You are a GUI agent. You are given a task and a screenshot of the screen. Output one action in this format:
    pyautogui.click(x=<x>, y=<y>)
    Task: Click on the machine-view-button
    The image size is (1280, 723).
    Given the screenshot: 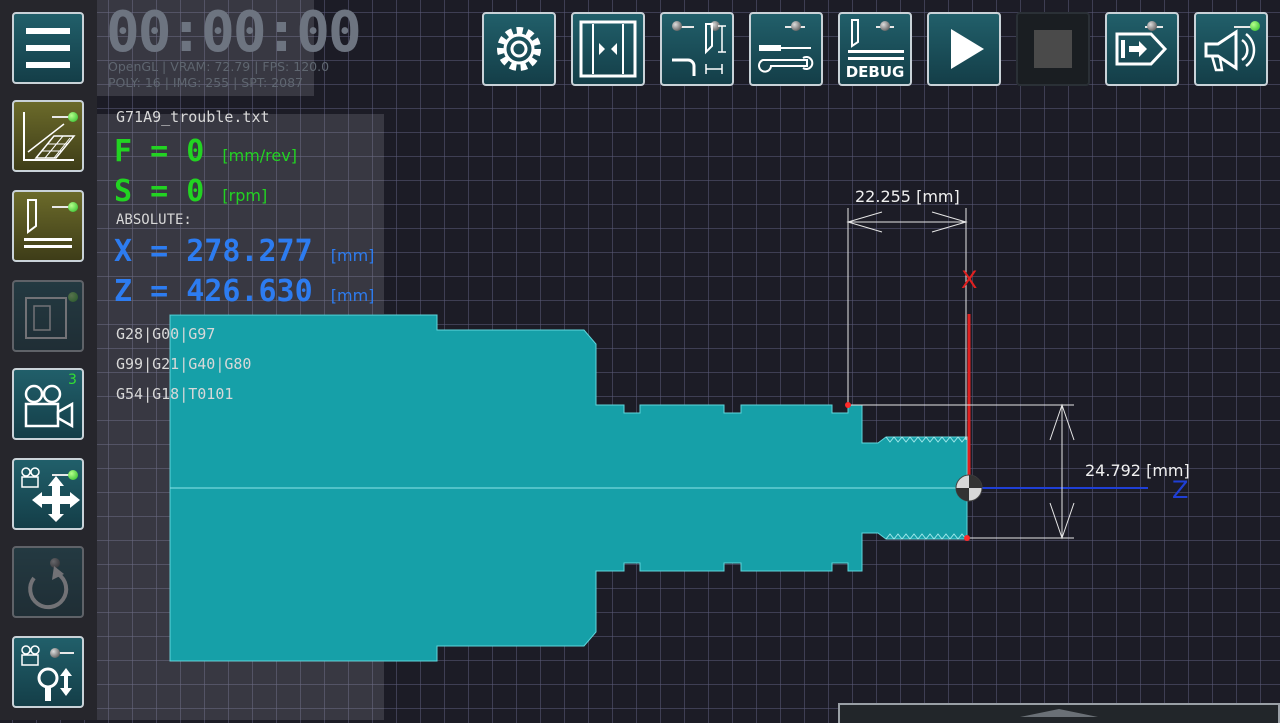 What is the action you would take?
    pyautogui.click(x=48, y=316)
    